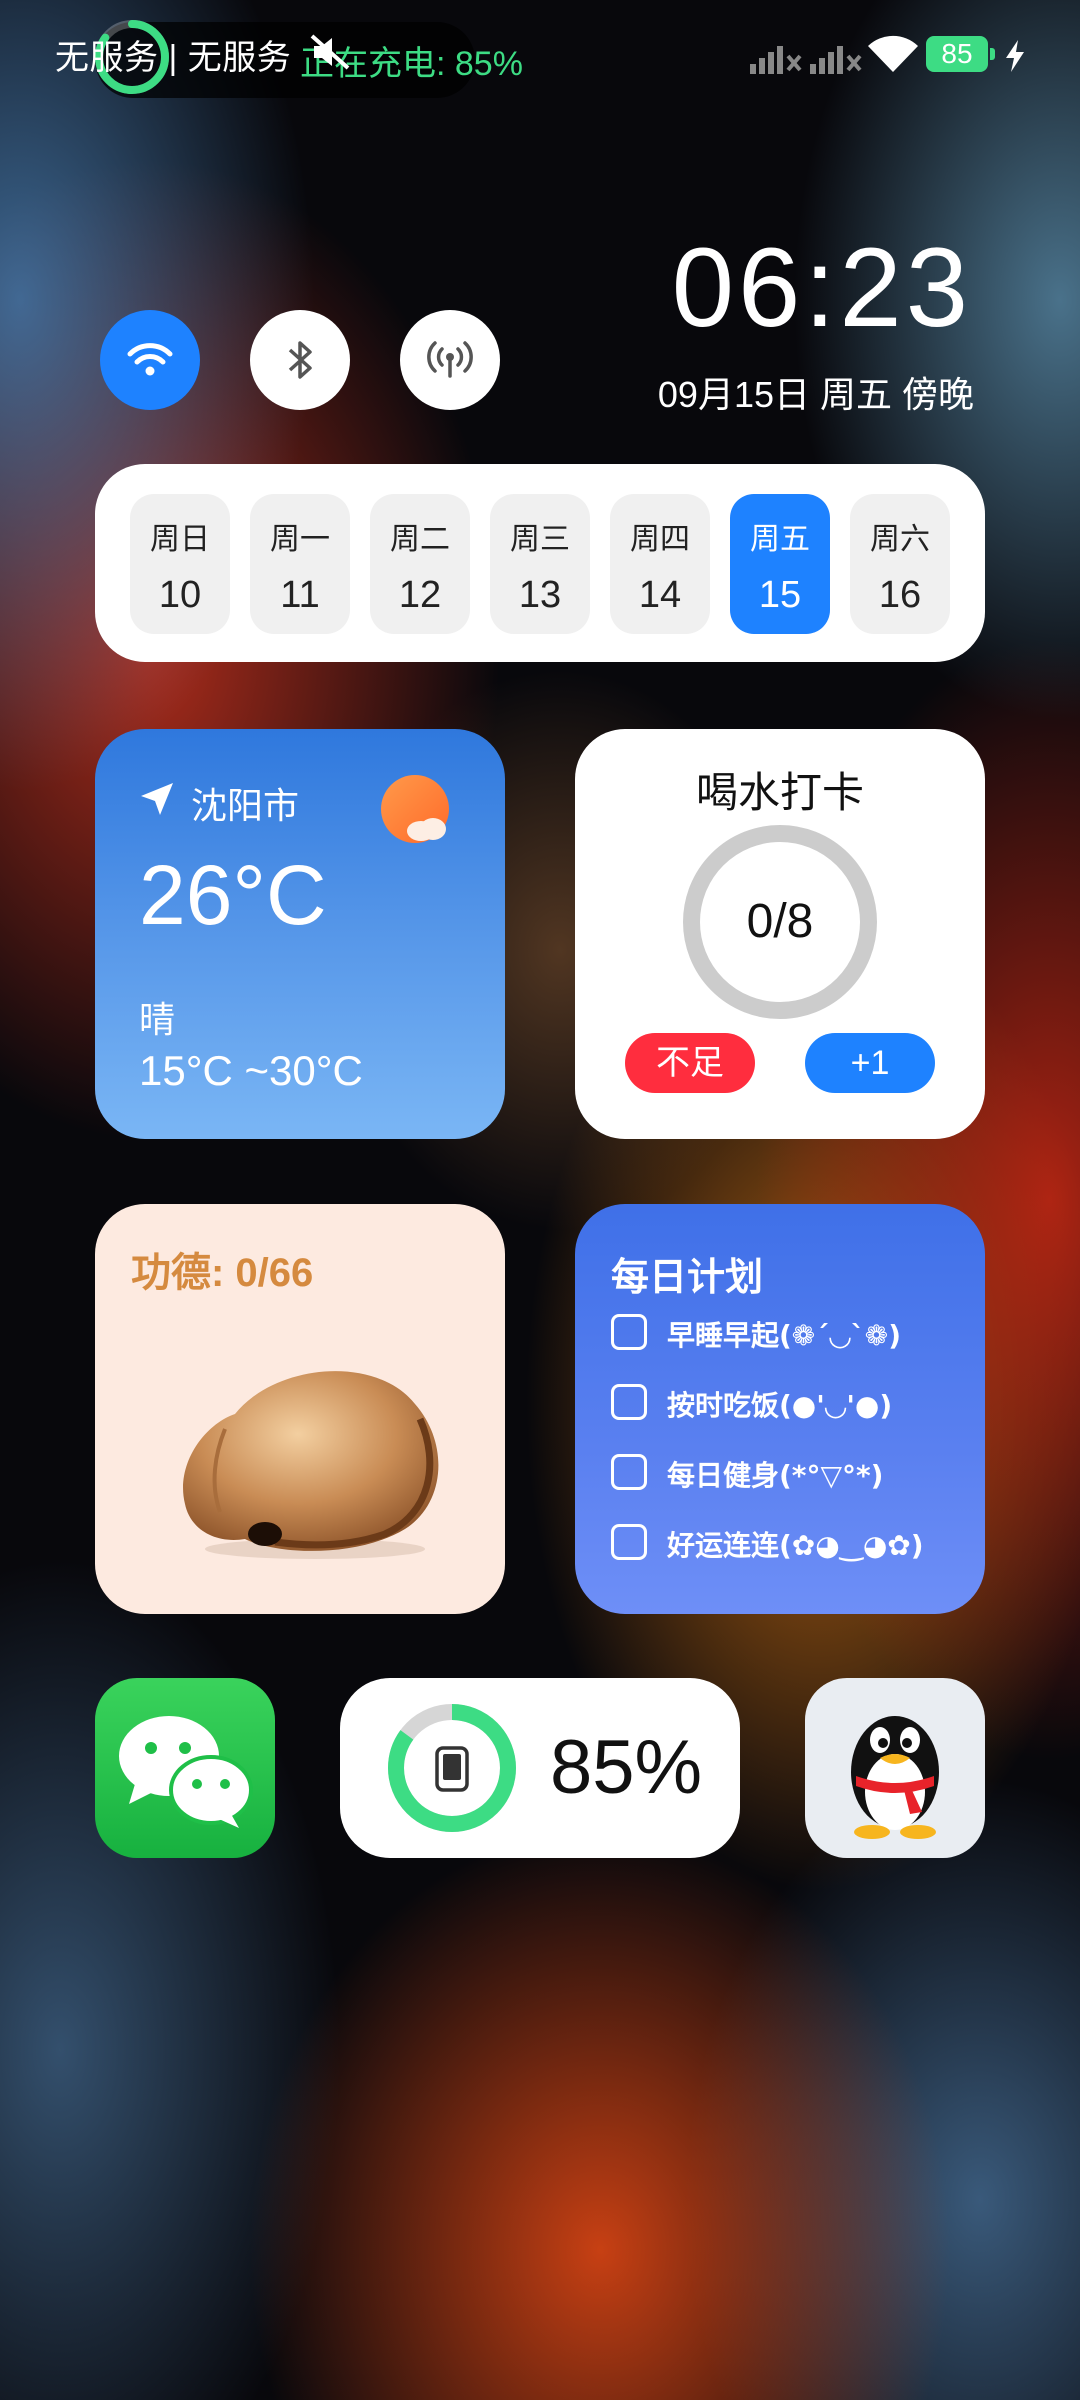 The image size is (1080, 2400). Describe the element at coordinates (540, 55) in the screenshot. I see `status-bar: 正在充电: 85% 无服务 | 无服务 85` at that location.